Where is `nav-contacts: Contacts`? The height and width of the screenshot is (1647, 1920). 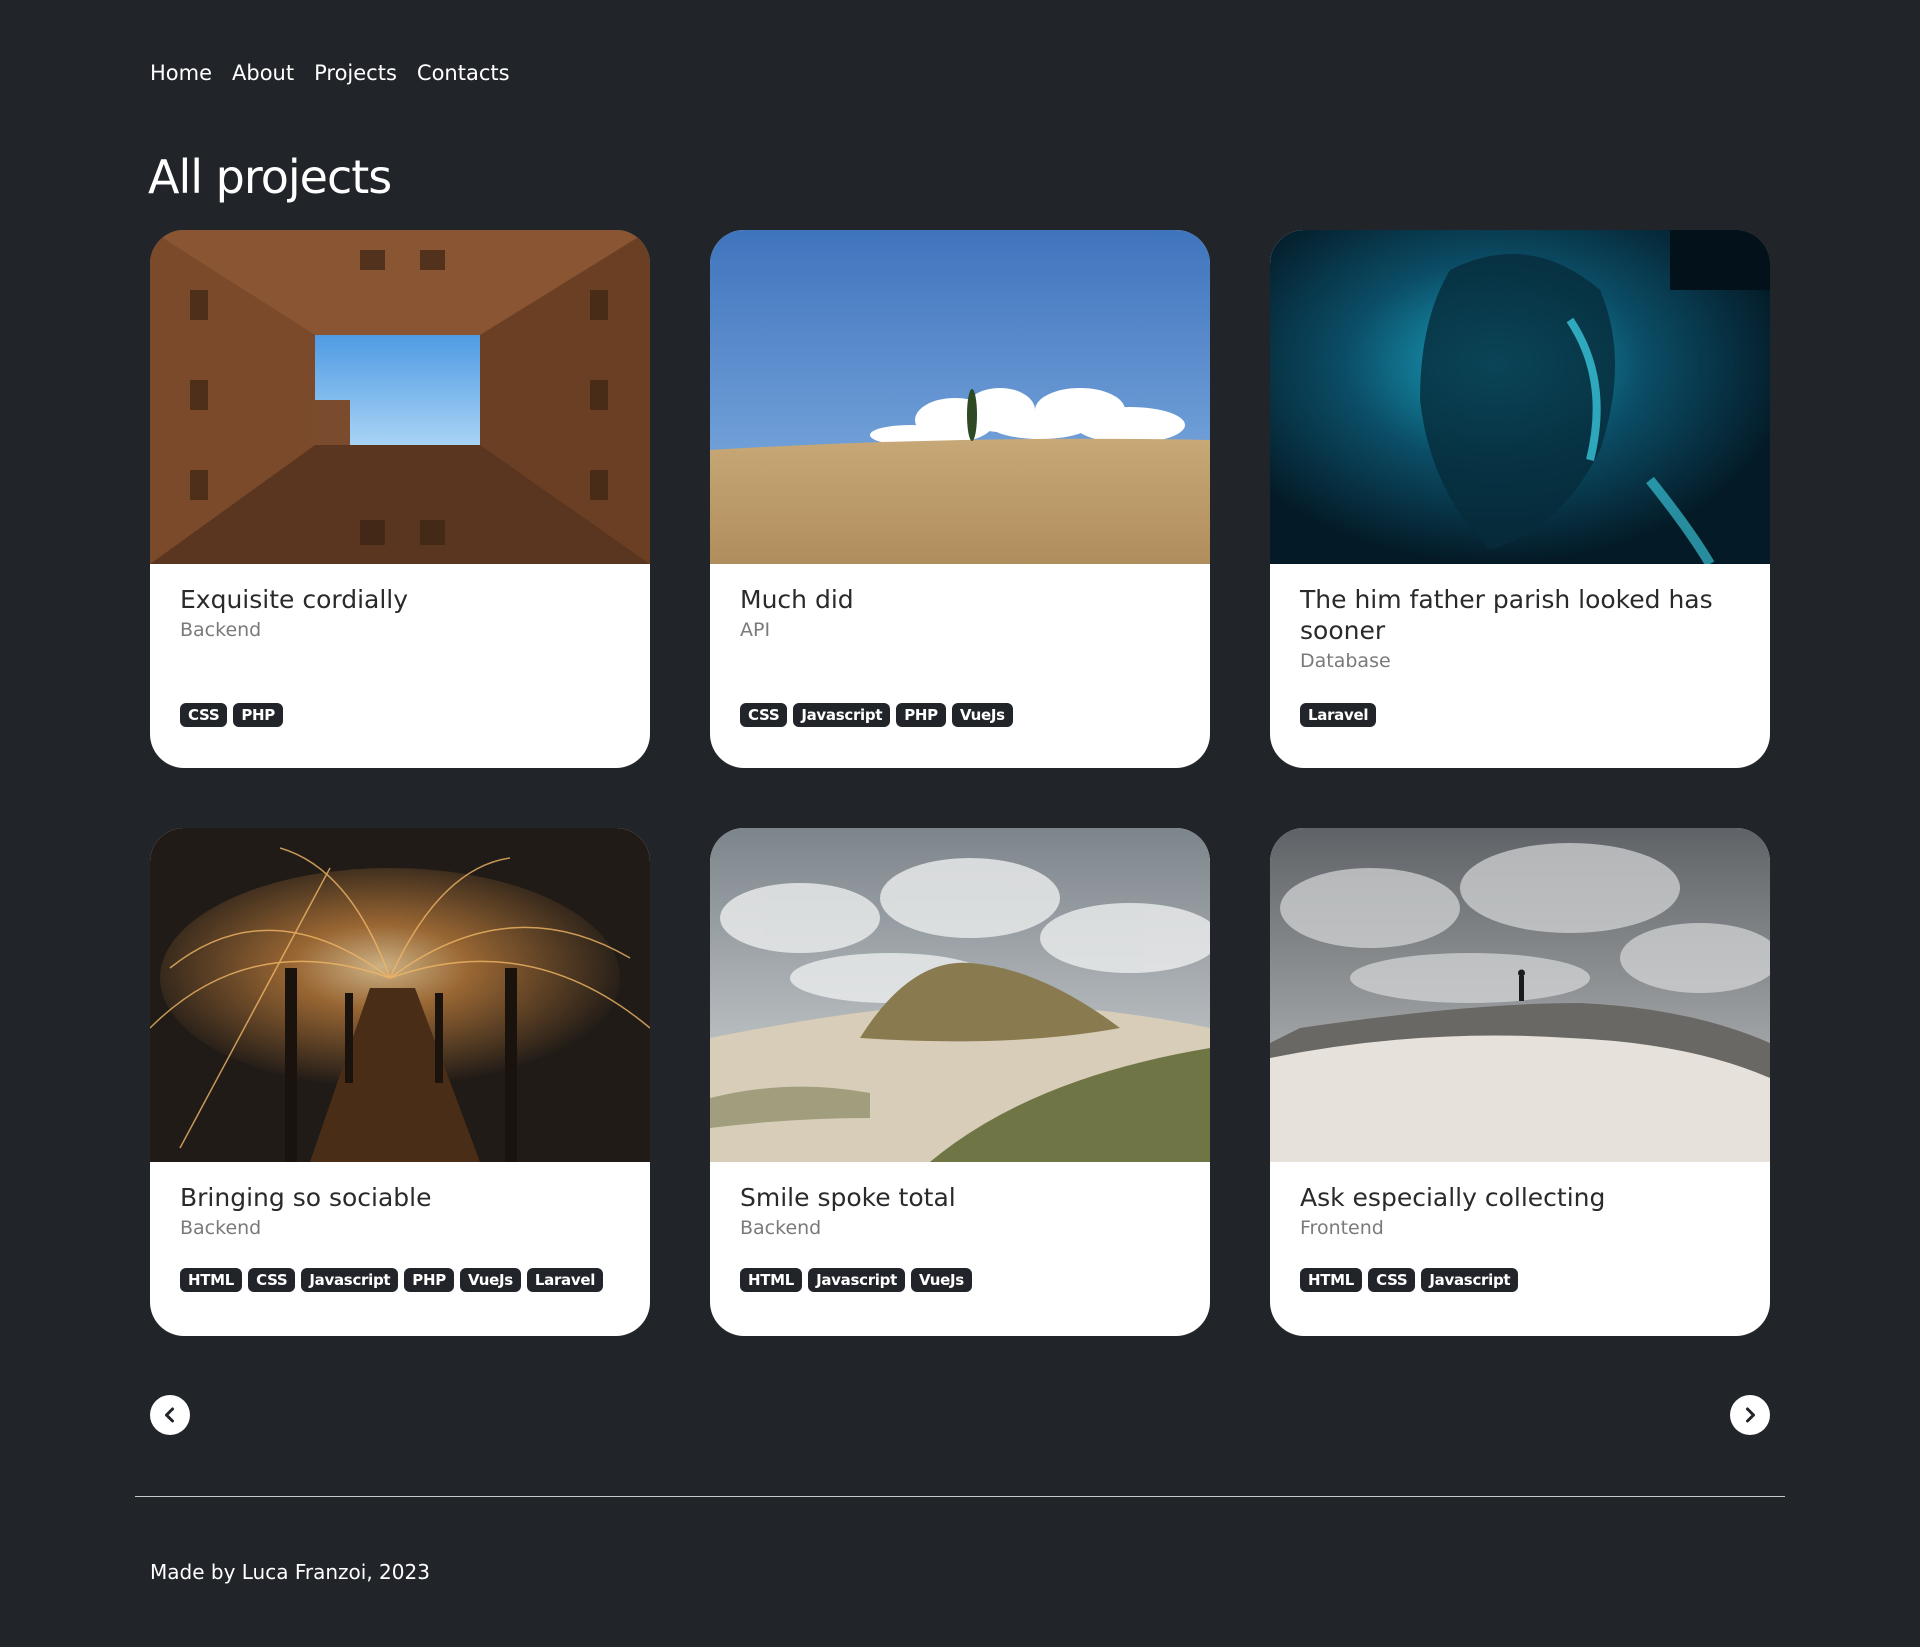
nav-contacts: Contacts is located at coordinates (463, 73).